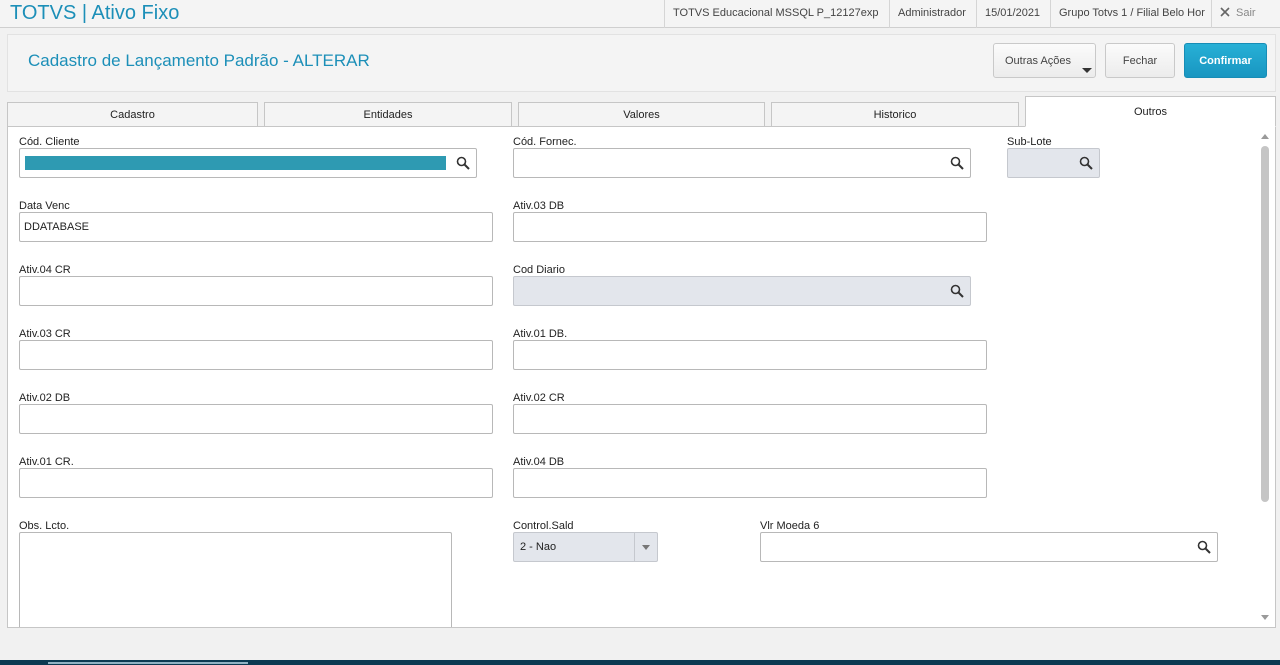 The image size is (1280, 665). What do you see at coordinates (44, 206) in the screenshot?
I see `data-venc-label: Data Venc` at bounding box center [44, 206].